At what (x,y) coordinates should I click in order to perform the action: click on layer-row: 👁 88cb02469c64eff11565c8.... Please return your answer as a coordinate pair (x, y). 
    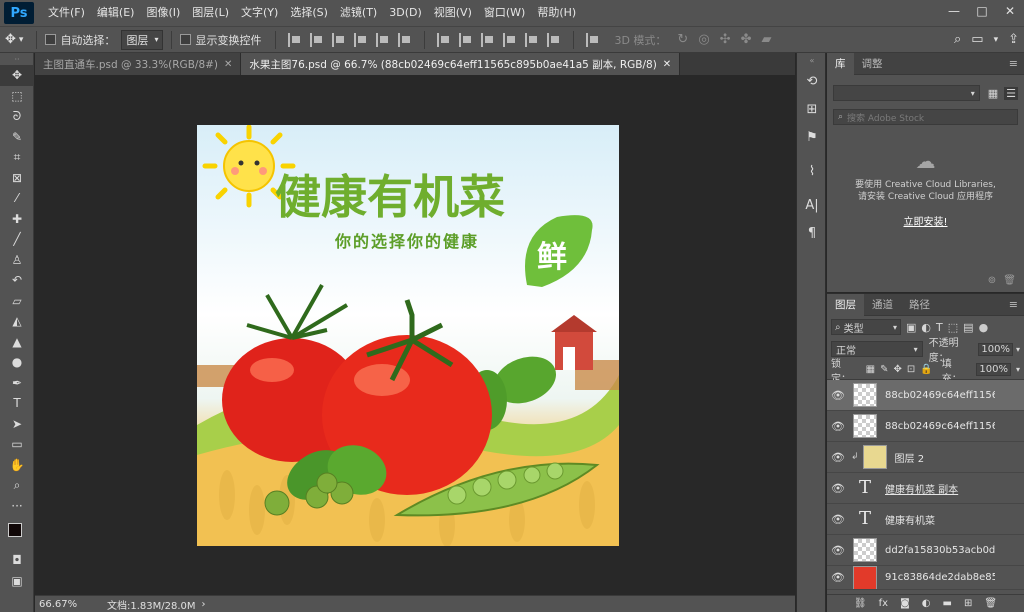
    Looking at the image, I should click on (925, 426).